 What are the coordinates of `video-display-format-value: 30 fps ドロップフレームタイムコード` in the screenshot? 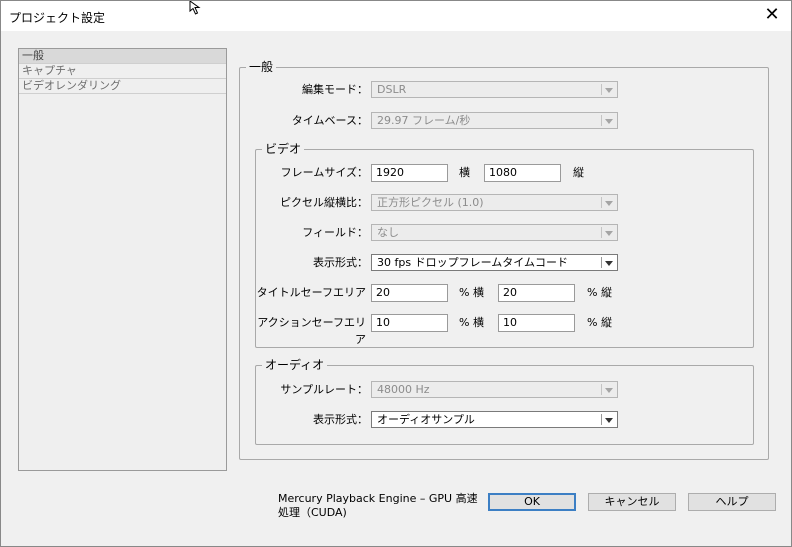 It's located at (473, 262).